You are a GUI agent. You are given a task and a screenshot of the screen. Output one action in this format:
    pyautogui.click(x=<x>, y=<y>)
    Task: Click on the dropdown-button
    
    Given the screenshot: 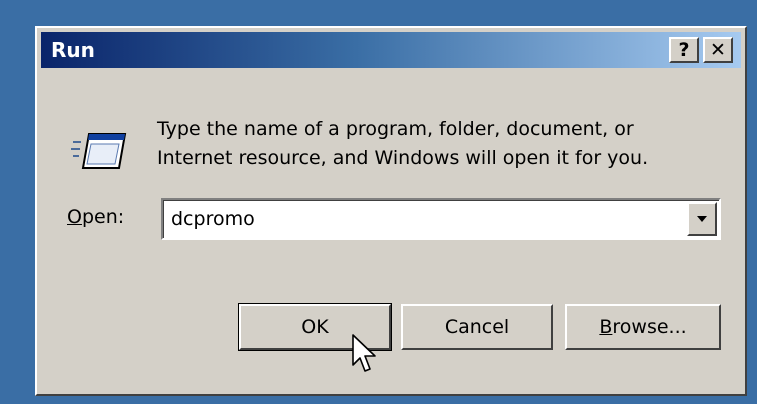 What is the action you would take?
    pyautogui.click(x=702, y=219)
    